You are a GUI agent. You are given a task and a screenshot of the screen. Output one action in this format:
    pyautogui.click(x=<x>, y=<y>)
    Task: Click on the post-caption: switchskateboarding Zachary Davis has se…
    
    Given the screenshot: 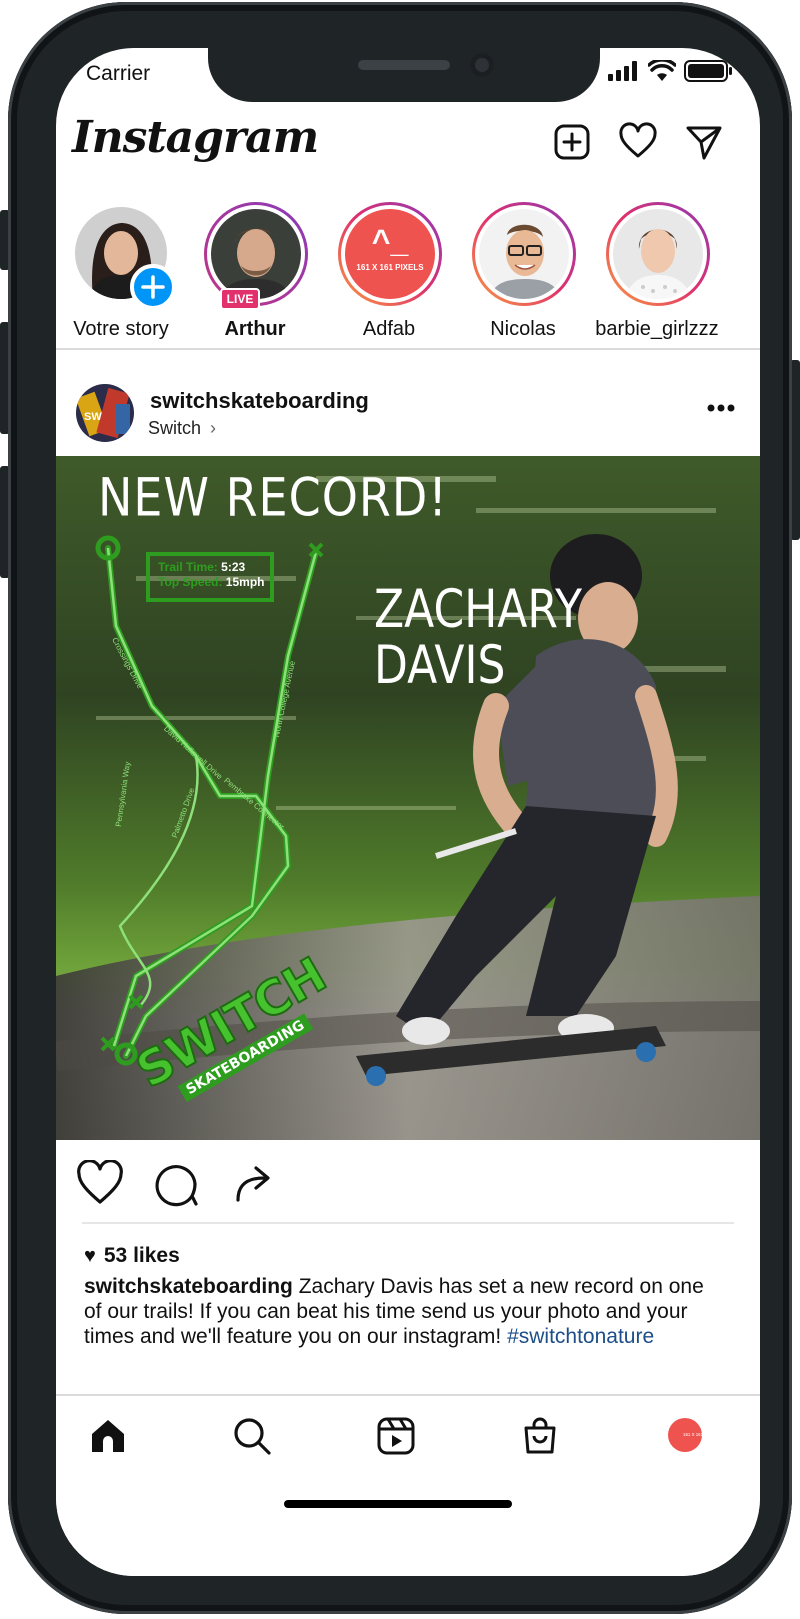 What is the action you would take?
    pyautogui.click(x=404, y=1311)
    